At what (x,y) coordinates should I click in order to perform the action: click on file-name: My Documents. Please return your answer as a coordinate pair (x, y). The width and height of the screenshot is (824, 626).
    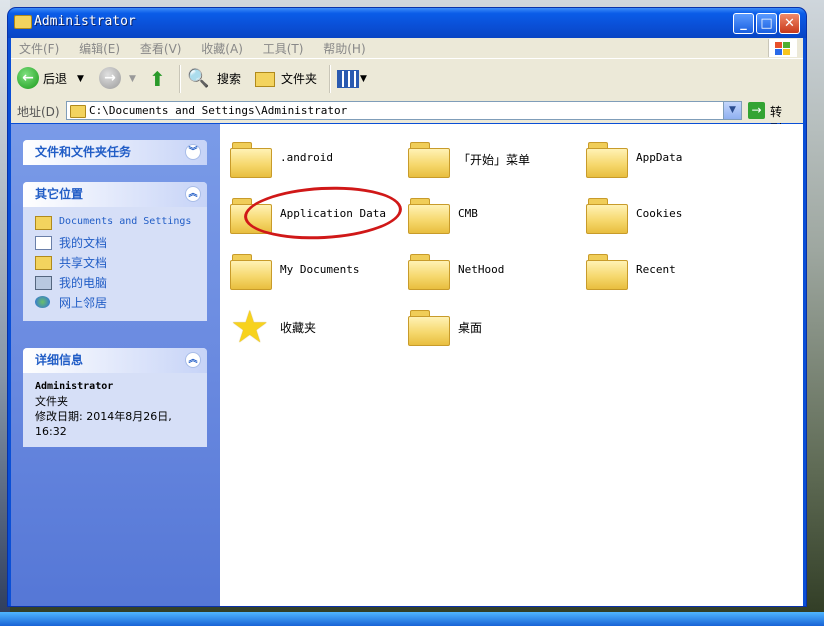
    Looking at the image, I should click on (320, 269).